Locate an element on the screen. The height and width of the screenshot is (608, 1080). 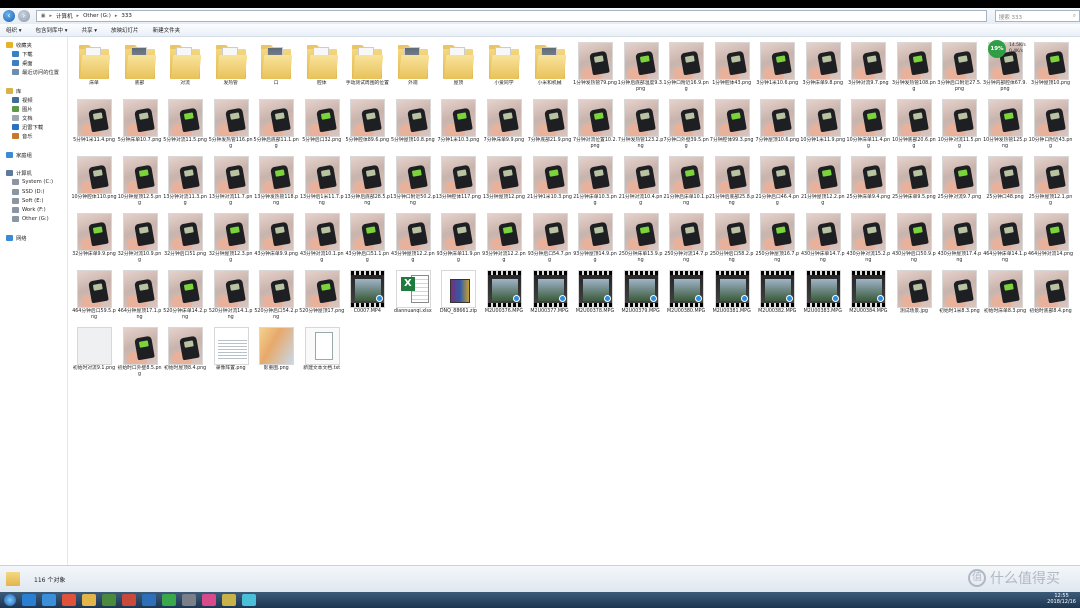
file-item: 25分钟屋顶12.1.png is located at coordinates (1051, 180).